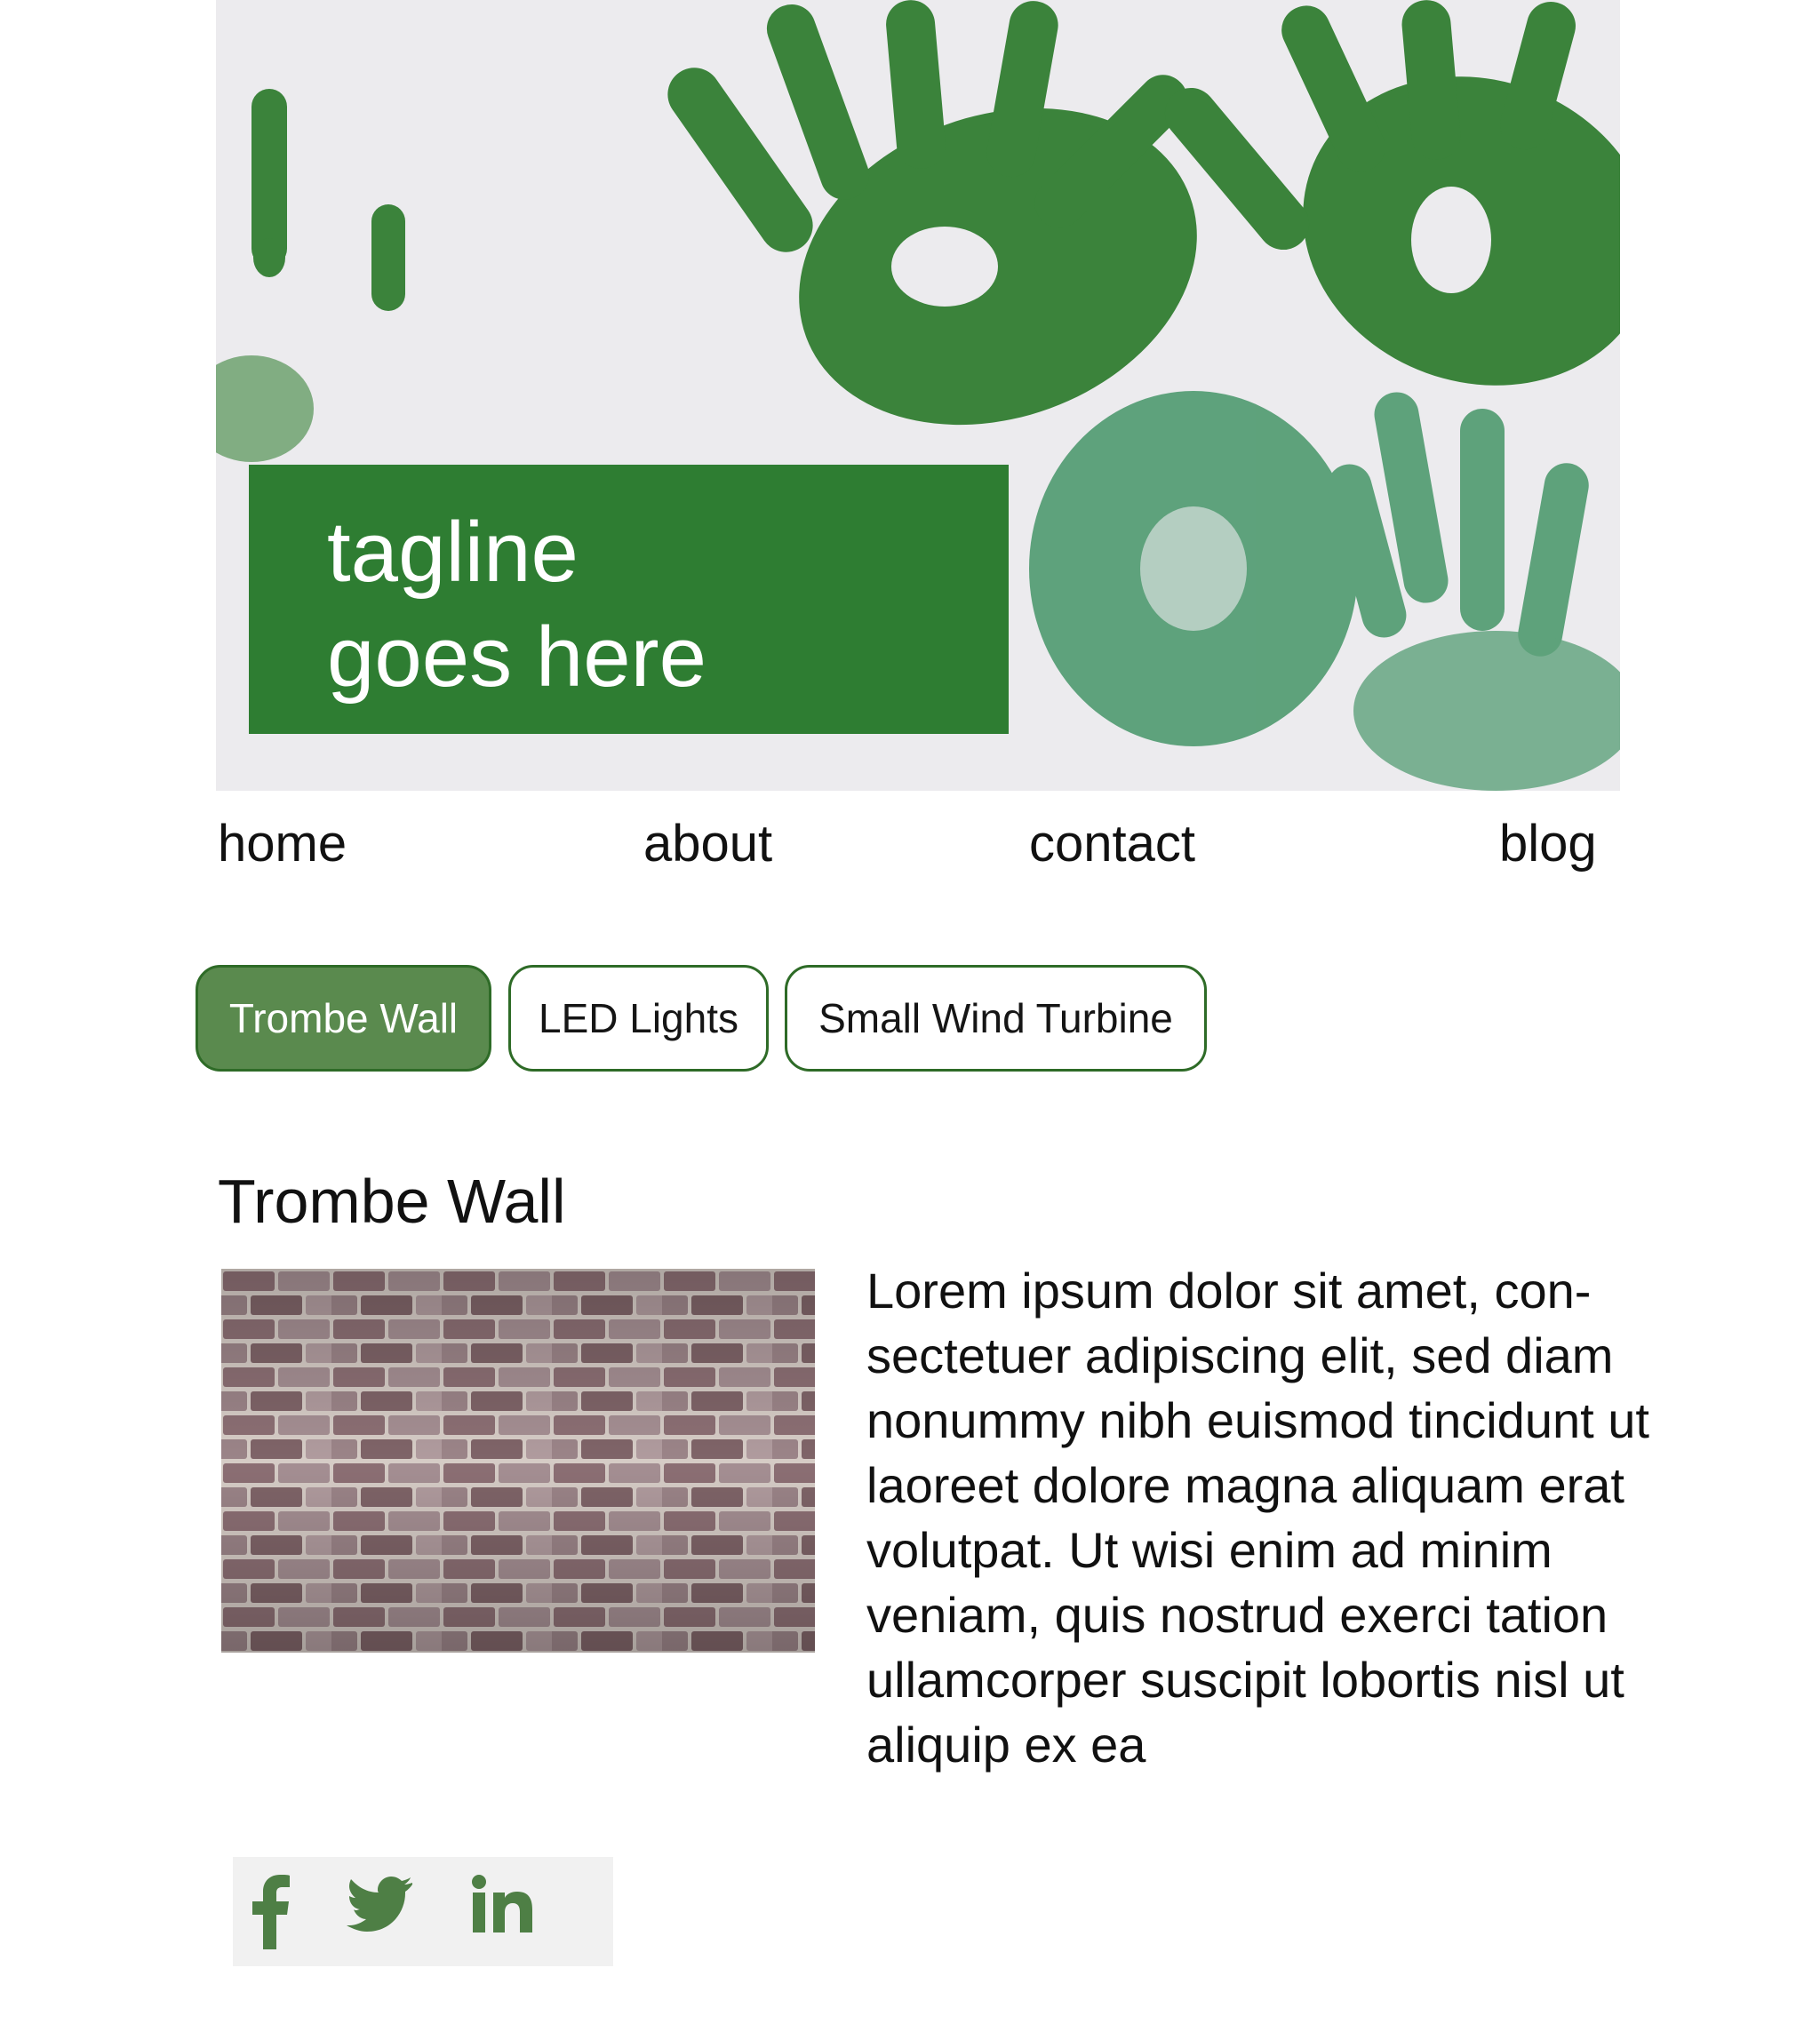  Describe the element at coordinates (392, 1201) in the screenshot. I see `section-title: Trombe Wall` at that location.